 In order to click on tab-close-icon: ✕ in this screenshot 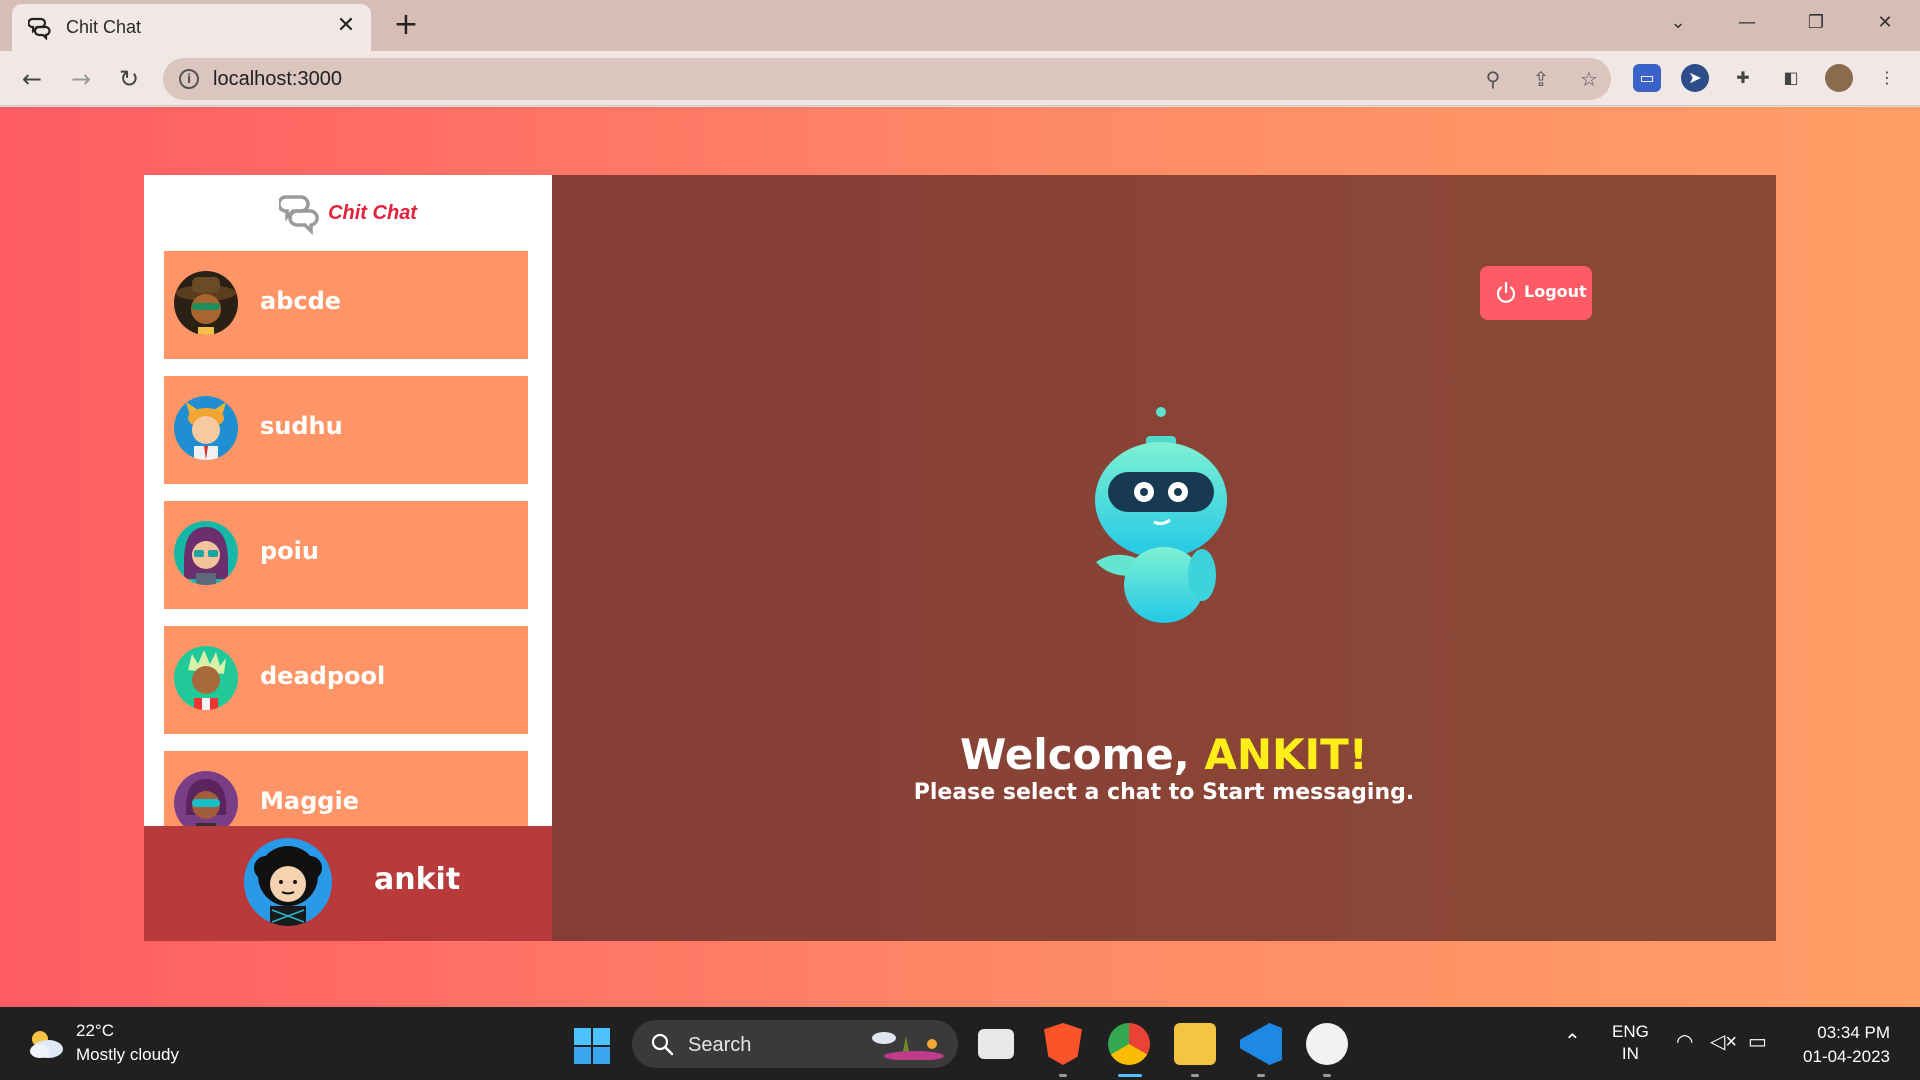, I will do `click(346, 26)`.